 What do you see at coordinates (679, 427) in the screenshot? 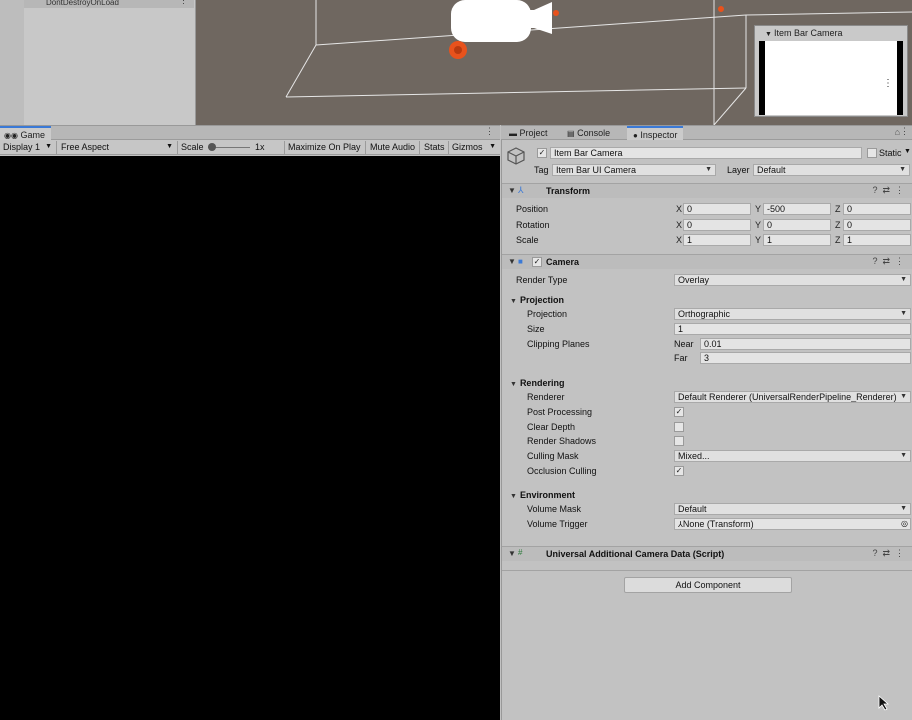
I see `clear-depth-checkbox` at bounding box center [679, 427].